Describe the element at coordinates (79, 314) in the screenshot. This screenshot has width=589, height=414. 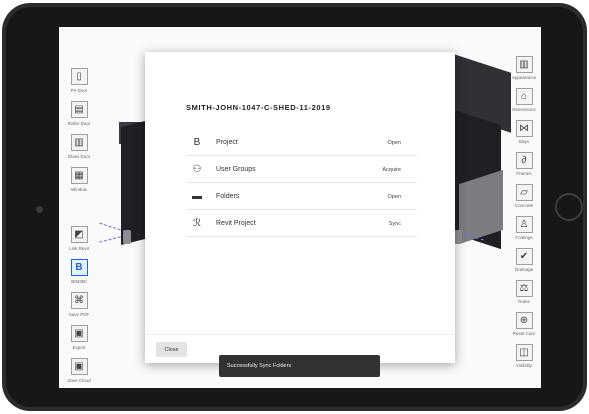
I see `tool-label: Save PDF` at that location.